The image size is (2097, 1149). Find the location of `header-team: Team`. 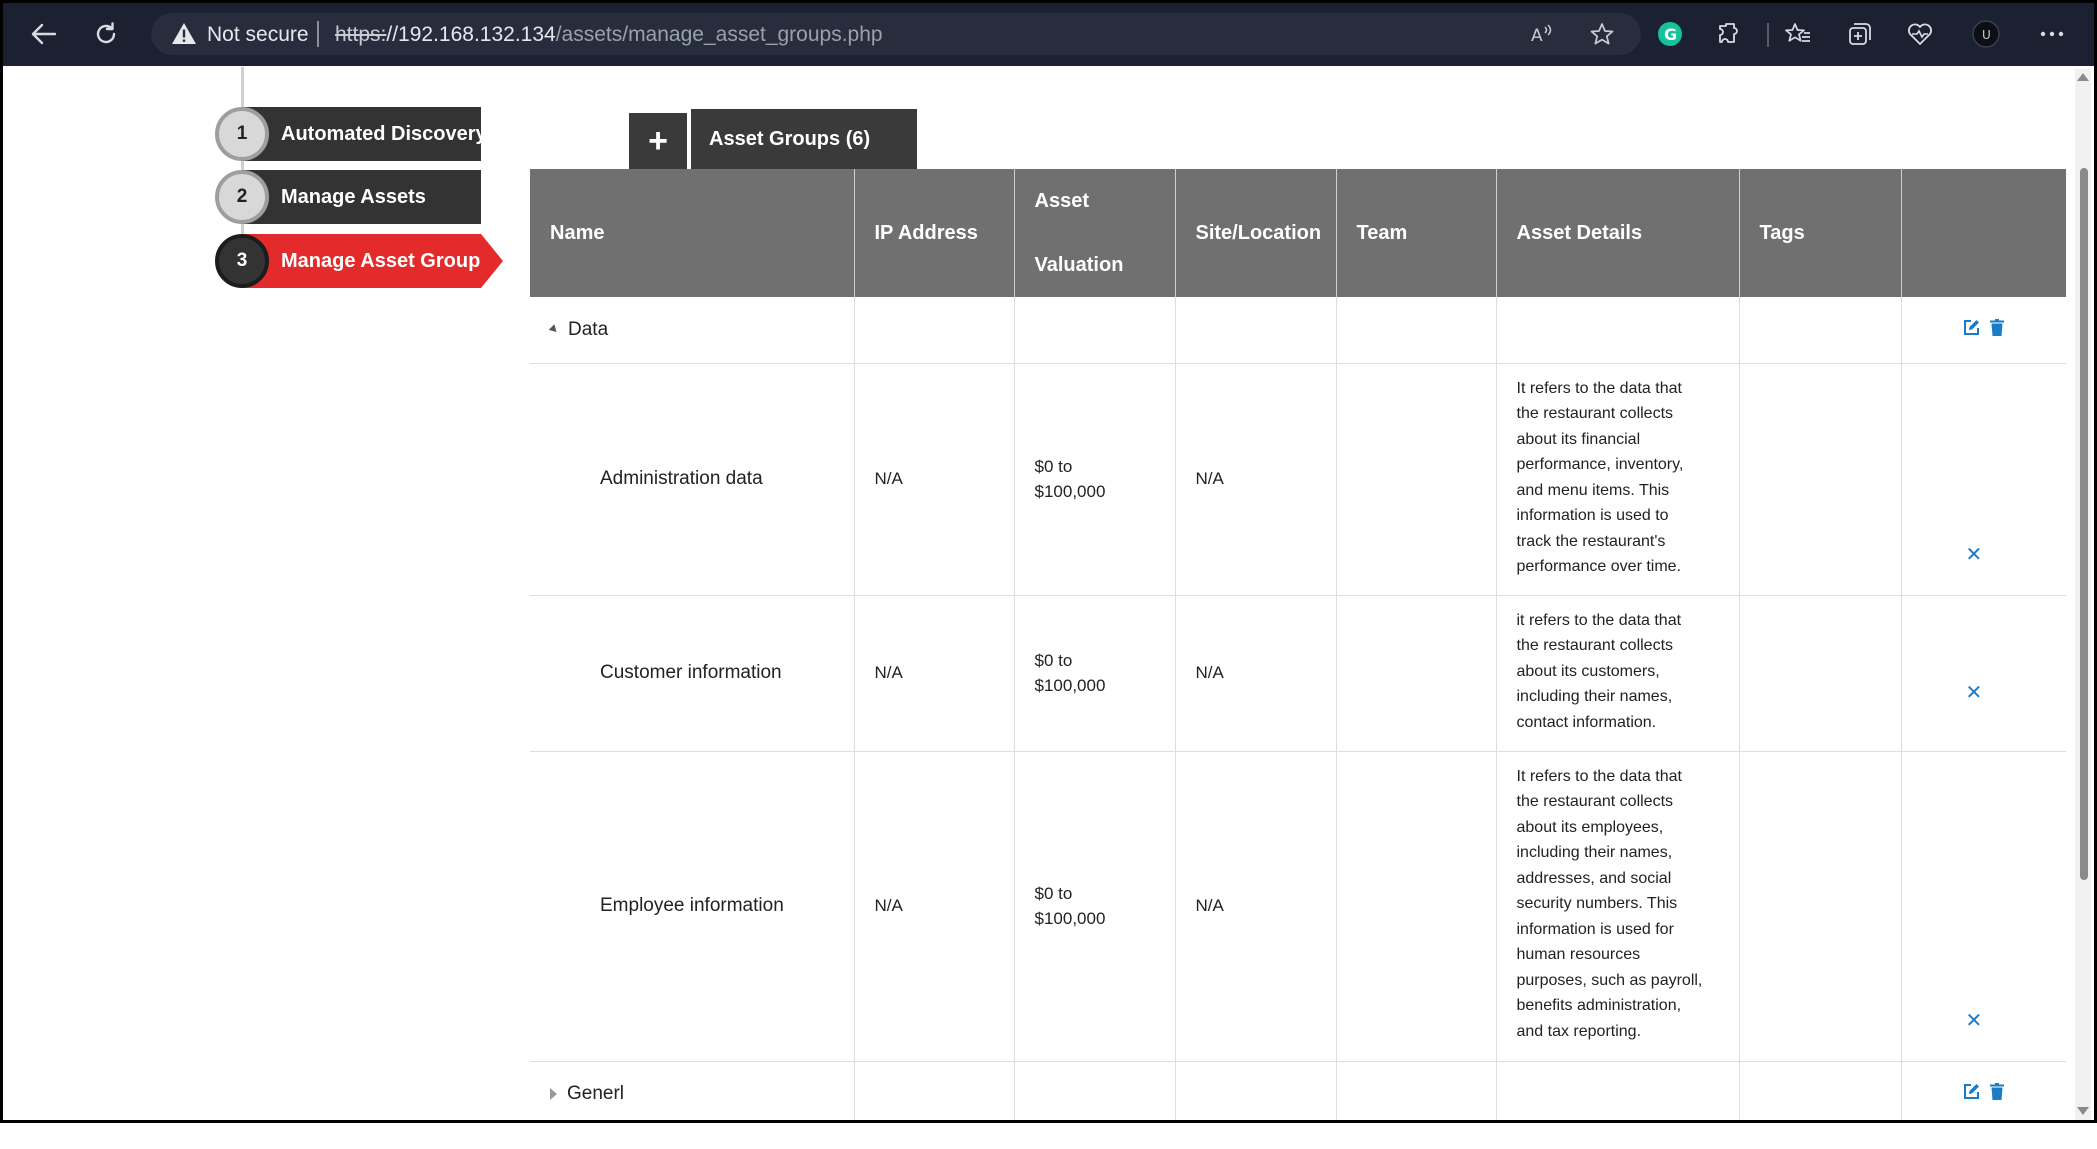

header-team: Team is located at coordinates (1416, 233).